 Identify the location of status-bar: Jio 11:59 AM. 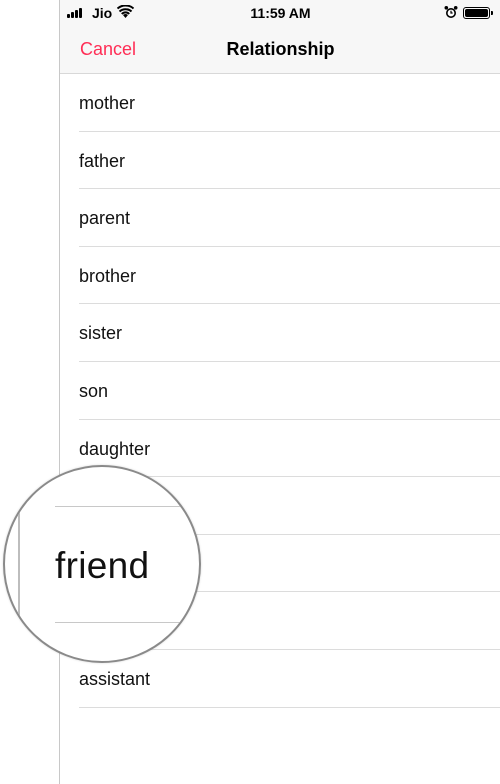
(280, 13).